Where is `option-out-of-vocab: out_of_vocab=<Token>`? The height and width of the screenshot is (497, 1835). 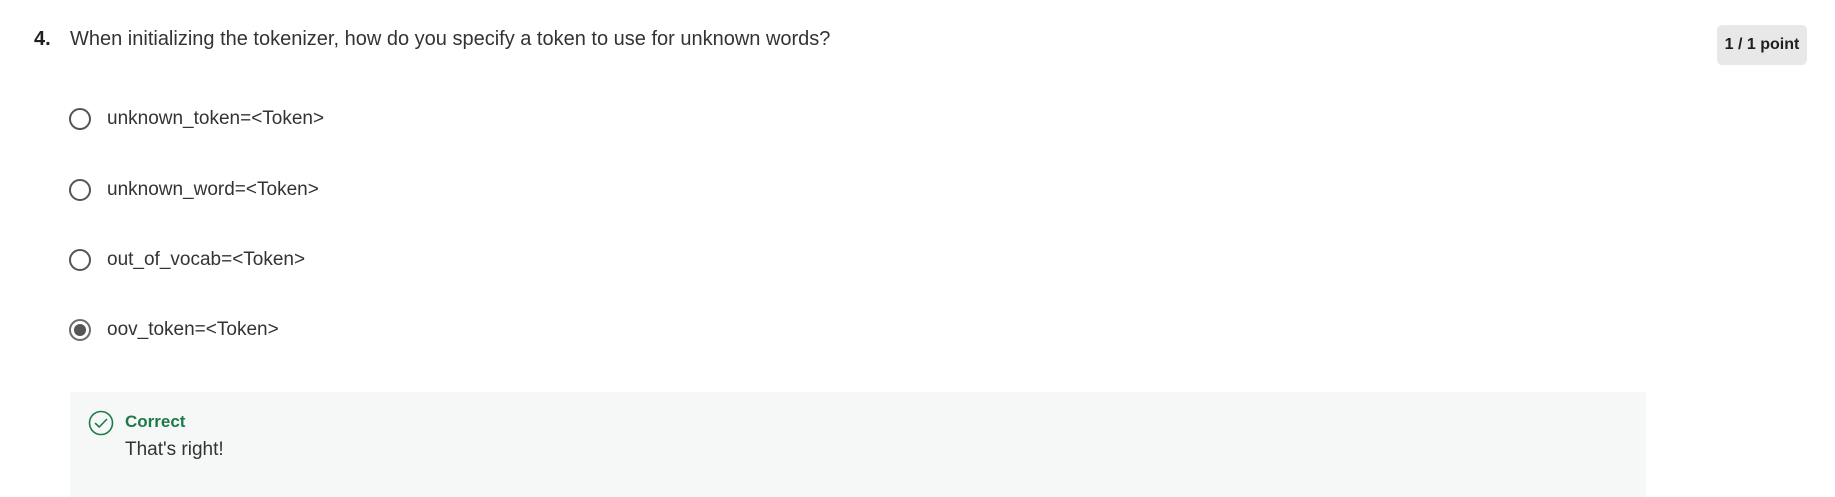 option-out-of-vocab: out_of_vocab=<Token> is located at coordinates (187, 260).